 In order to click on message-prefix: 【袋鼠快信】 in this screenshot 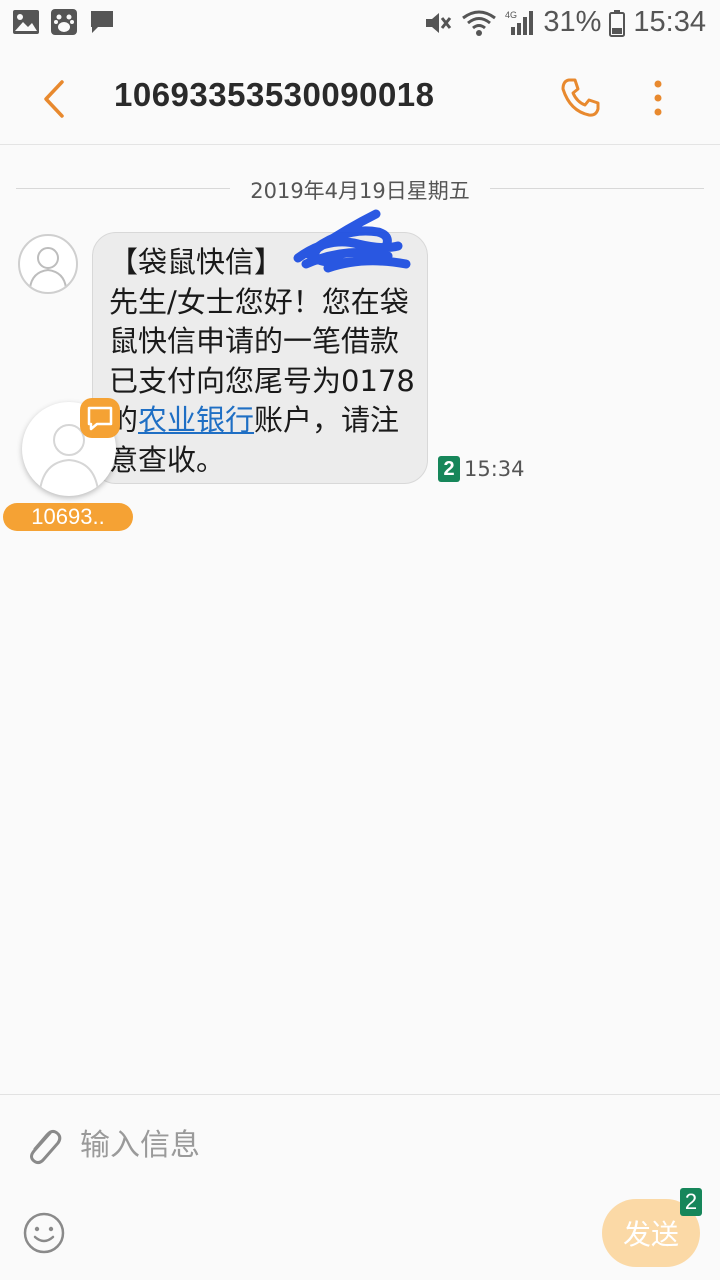, I will do `click(196, 262)`.